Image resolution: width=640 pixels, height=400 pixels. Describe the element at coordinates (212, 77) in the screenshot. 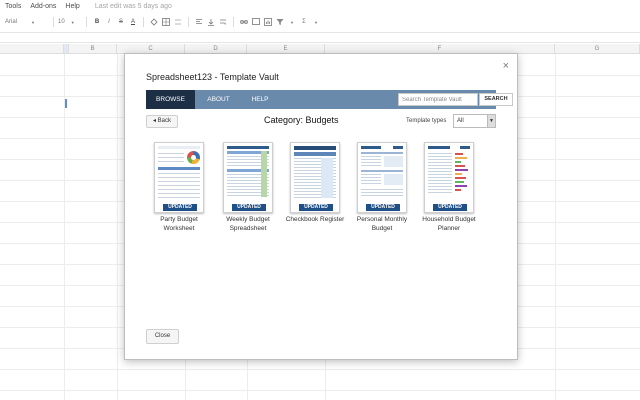

I see `dialog-title: Spreadsheet123 - Template Vault` at that location.